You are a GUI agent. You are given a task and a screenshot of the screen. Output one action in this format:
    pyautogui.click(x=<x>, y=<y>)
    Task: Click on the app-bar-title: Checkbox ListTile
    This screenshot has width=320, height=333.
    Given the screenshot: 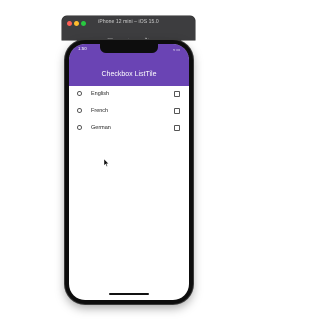 What is the action you would take?
    pyautogui.click(x=129, y=74)
    